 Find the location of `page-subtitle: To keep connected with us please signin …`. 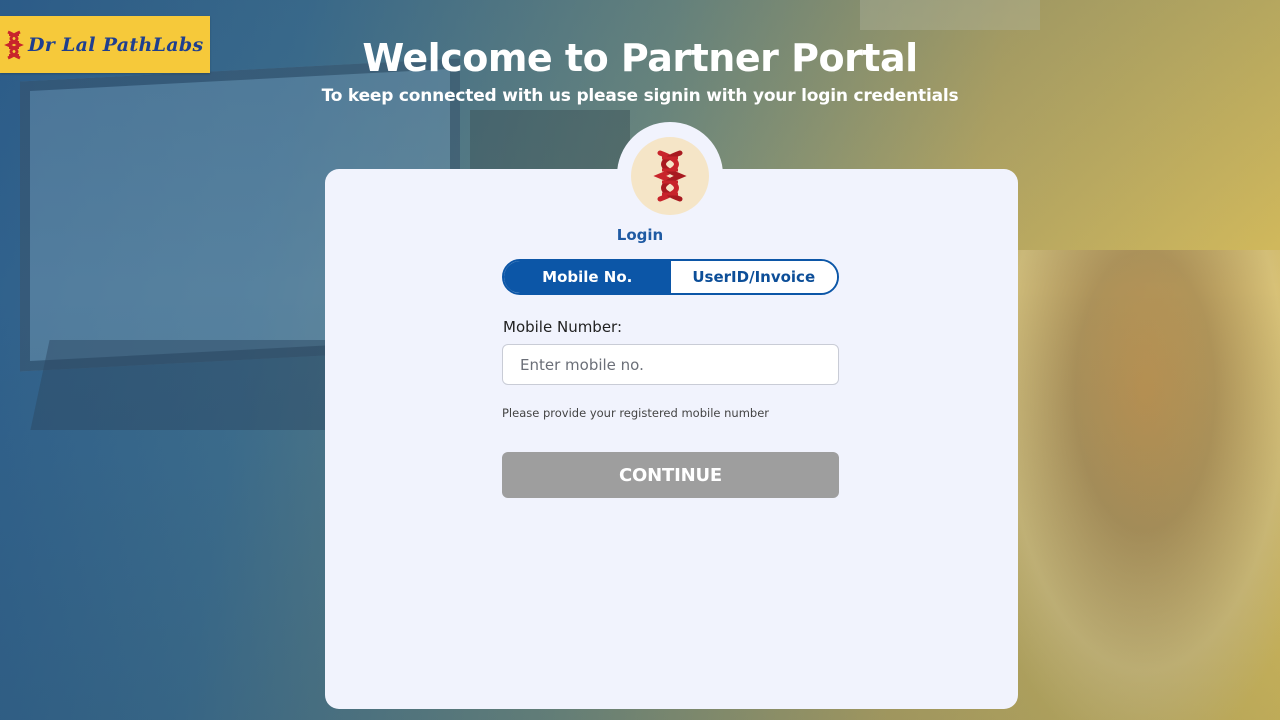

page-subtitle: To keep connected with us please signin … is located at coordinates (640, 96).